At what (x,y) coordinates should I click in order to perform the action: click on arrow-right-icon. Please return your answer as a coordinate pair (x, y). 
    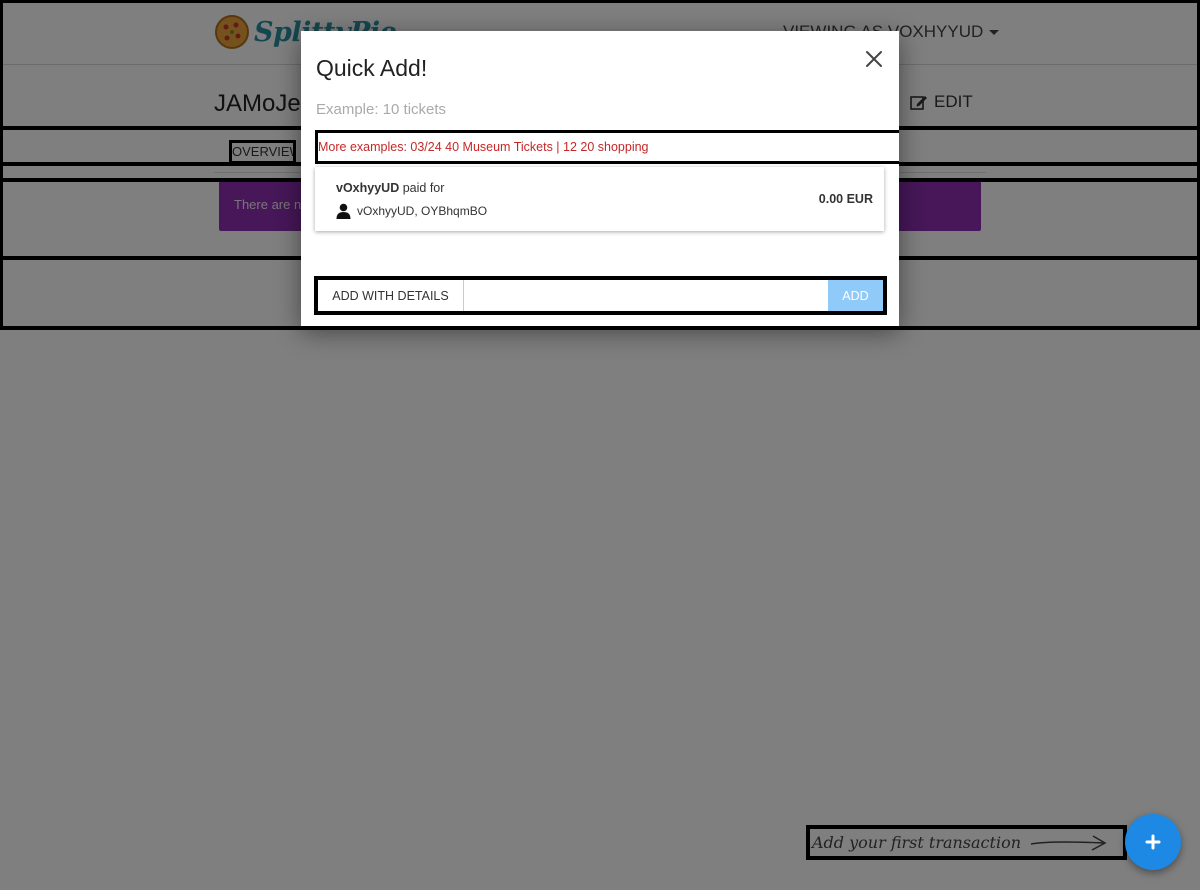
    Looking at the image, I should click on (1068, 842).